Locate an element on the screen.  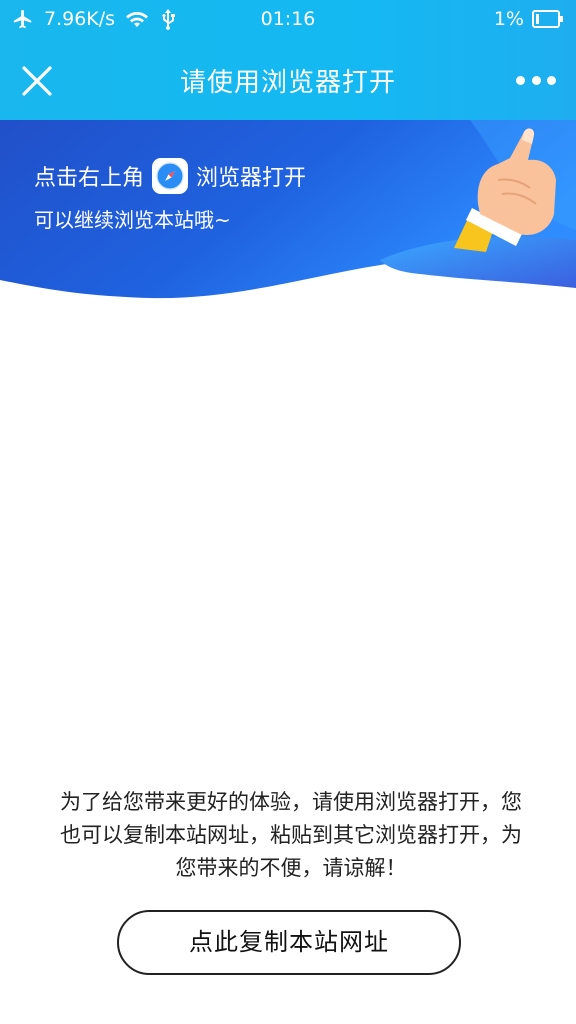
pointing-hand-icon is located at coordinates (510, 189).